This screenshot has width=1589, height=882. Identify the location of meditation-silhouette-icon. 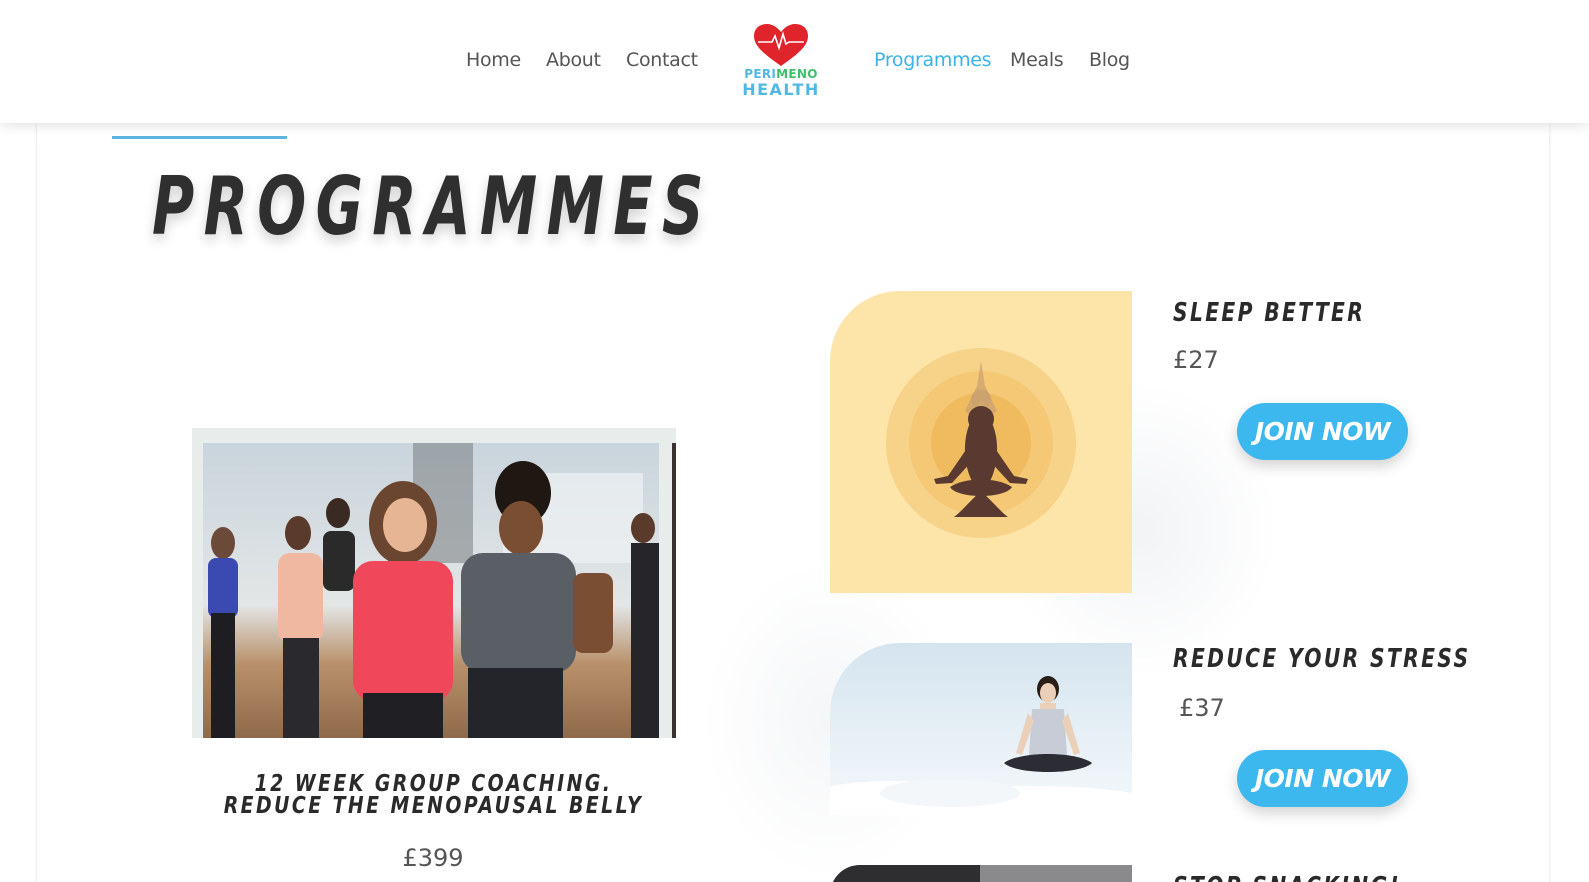
(981, 443).